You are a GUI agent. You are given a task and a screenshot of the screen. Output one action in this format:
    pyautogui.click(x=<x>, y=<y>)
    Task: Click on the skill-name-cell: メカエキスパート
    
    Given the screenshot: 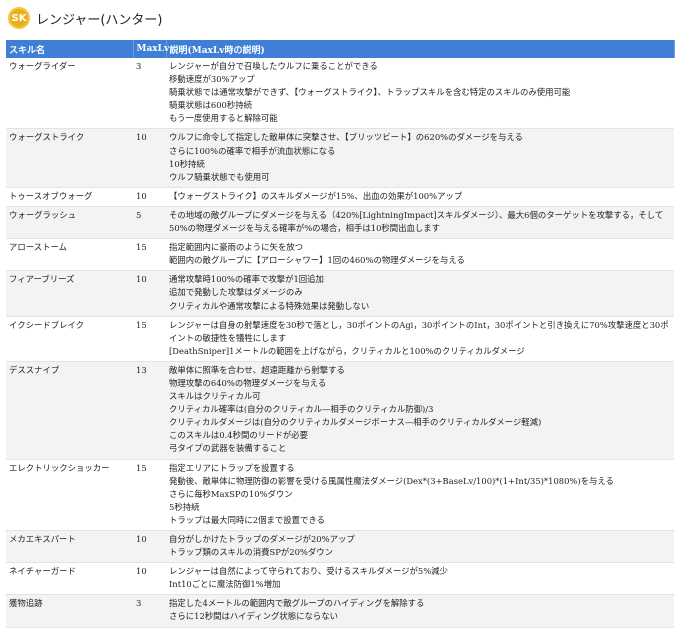 What is the action you would take?
    pyautogui.click(x=69, y=547)
    